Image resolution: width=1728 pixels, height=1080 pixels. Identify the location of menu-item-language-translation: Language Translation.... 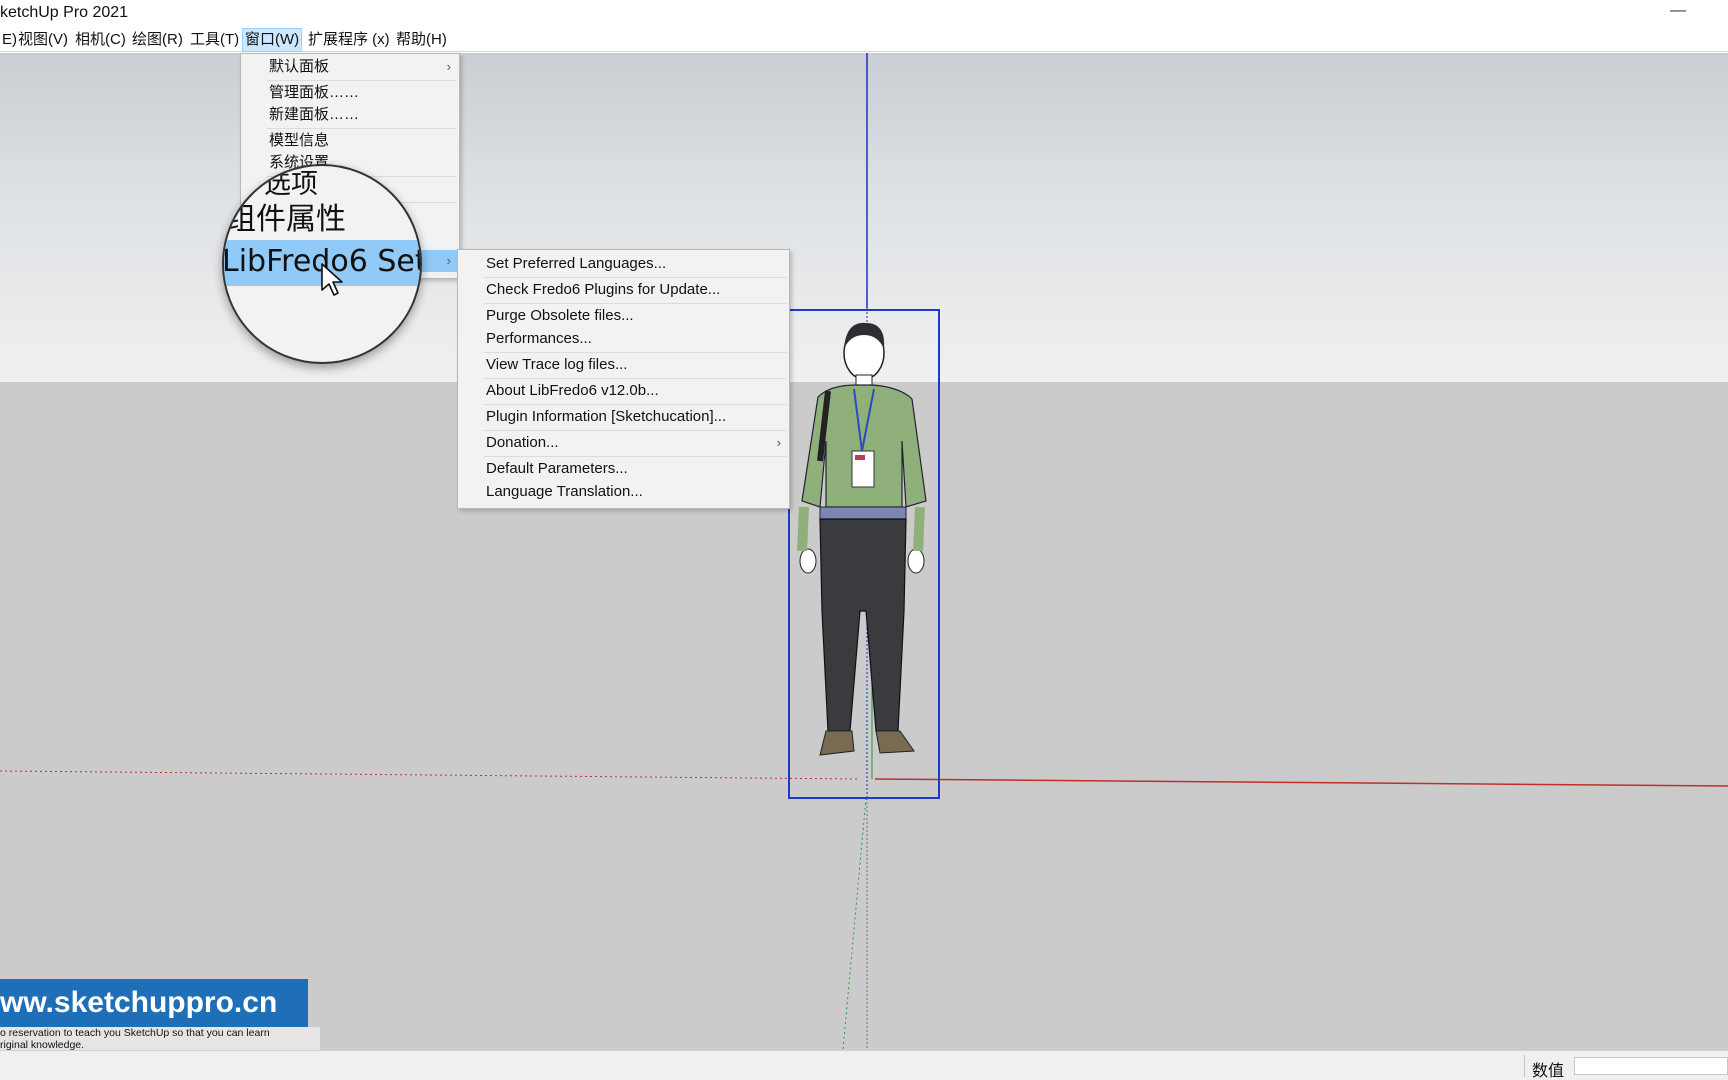
(623, 492).